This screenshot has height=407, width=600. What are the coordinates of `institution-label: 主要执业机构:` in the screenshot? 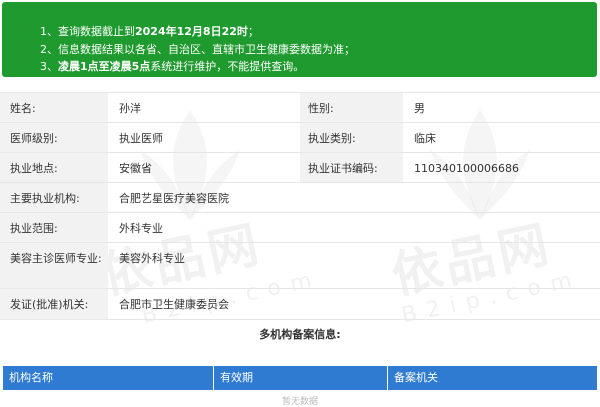 It's located at (54, 198).